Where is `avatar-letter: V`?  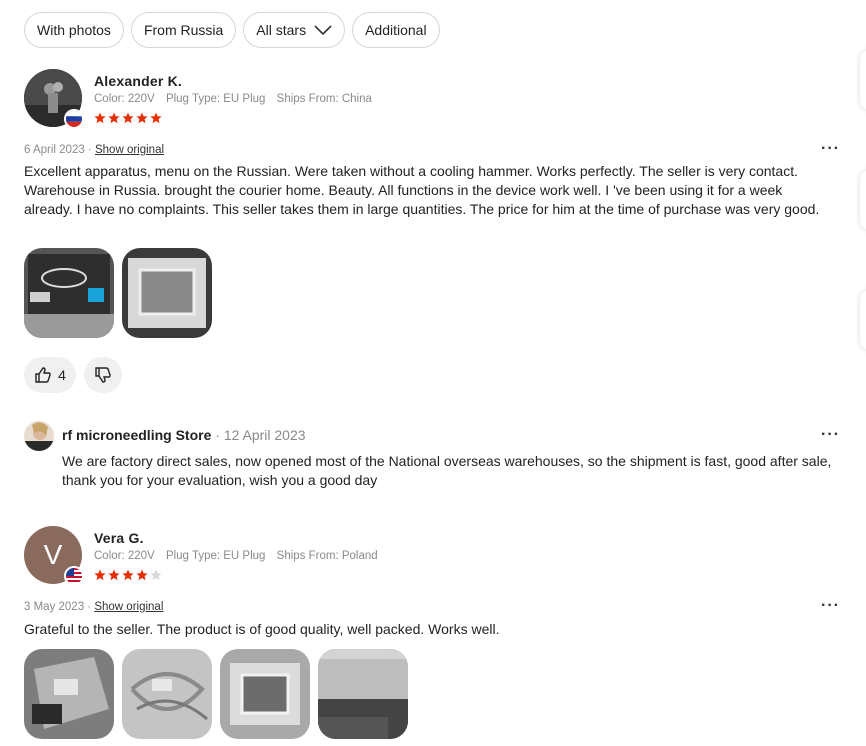 avatar-letter: V is located at coordinates (53, 554).